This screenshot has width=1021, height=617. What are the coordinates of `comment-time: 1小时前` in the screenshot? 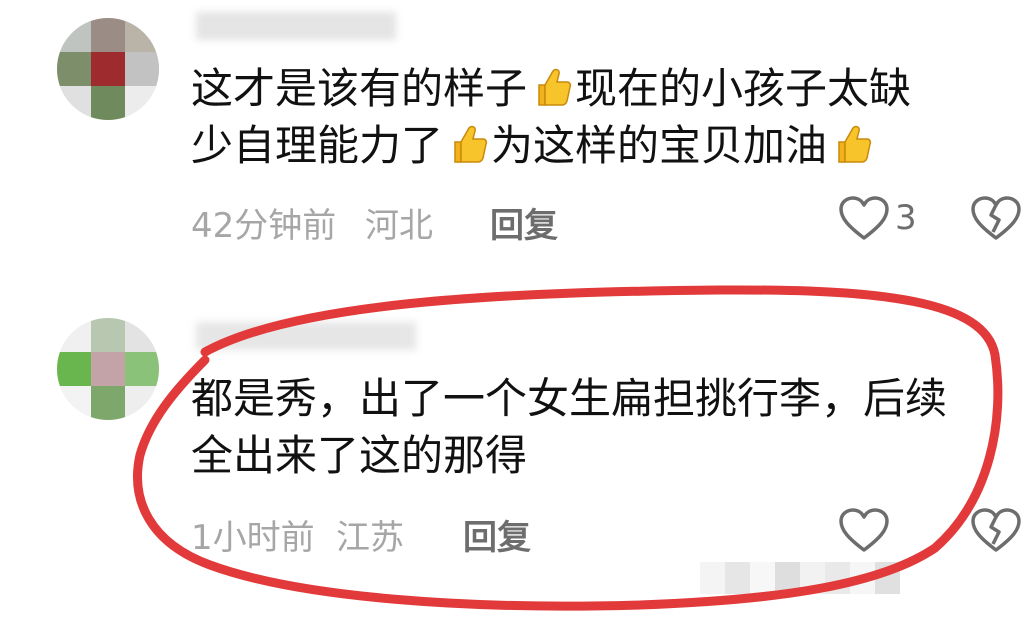 It's located at (253, 538).